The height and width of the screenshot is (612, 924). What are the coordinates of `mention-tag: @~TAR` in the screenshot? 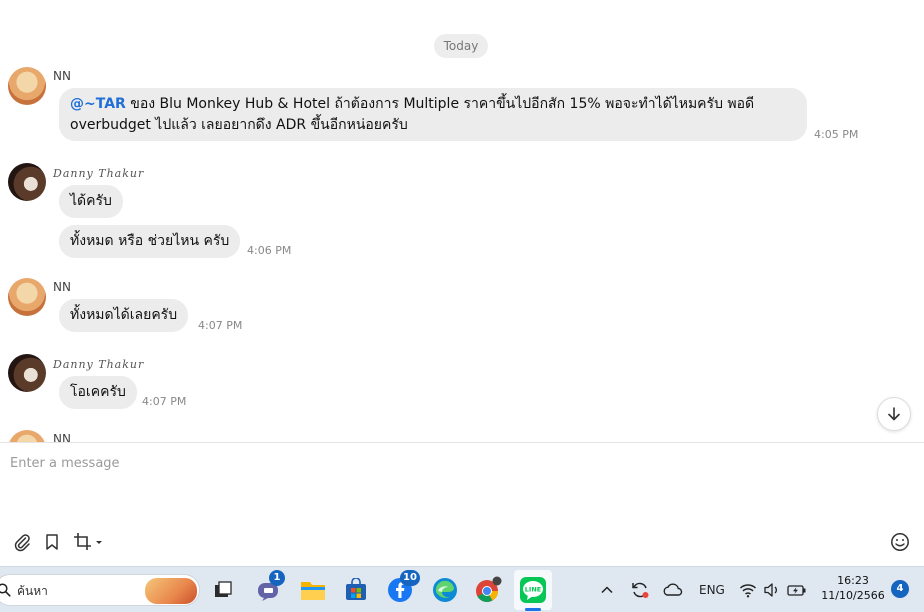 It's located at (98, 104).